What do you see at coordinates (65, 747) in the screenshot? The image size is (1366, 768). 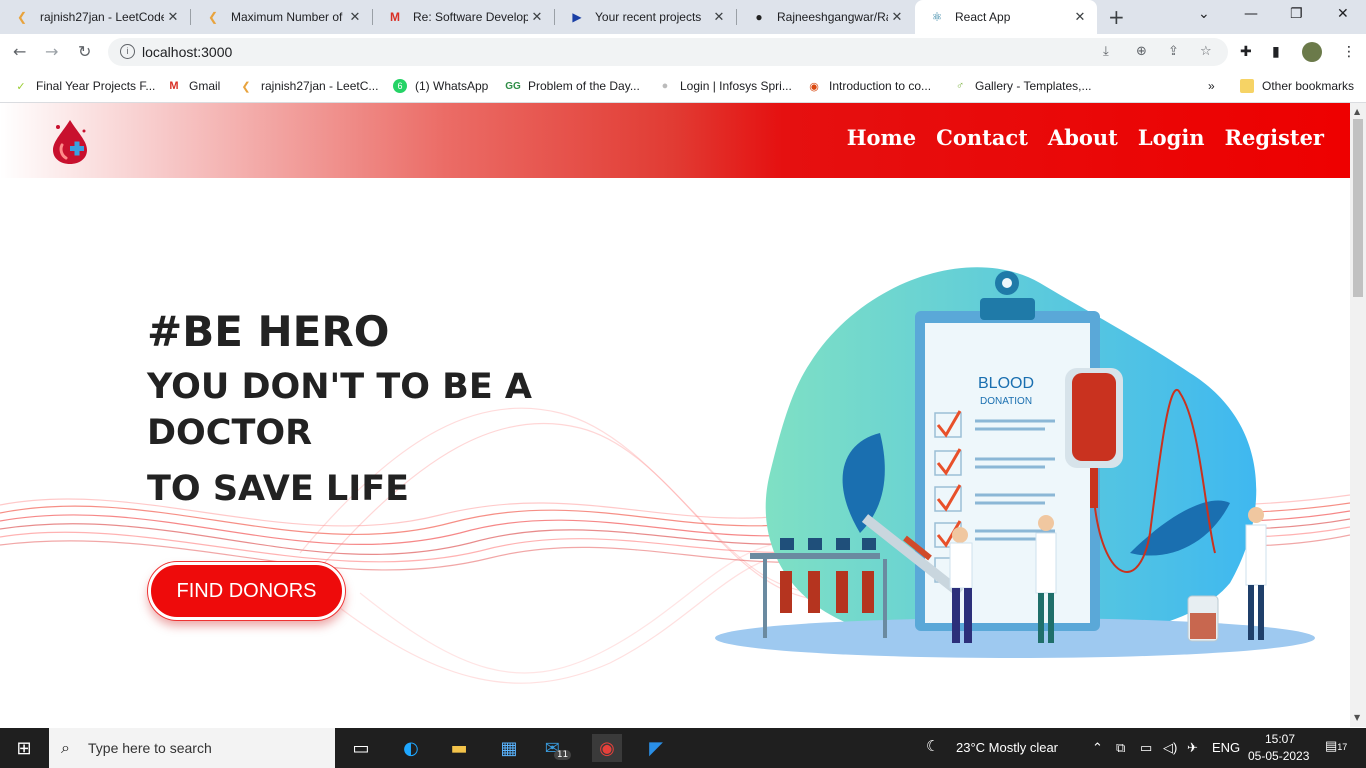 I see `search-icon: ⌕` at bounding box center [65, 747].